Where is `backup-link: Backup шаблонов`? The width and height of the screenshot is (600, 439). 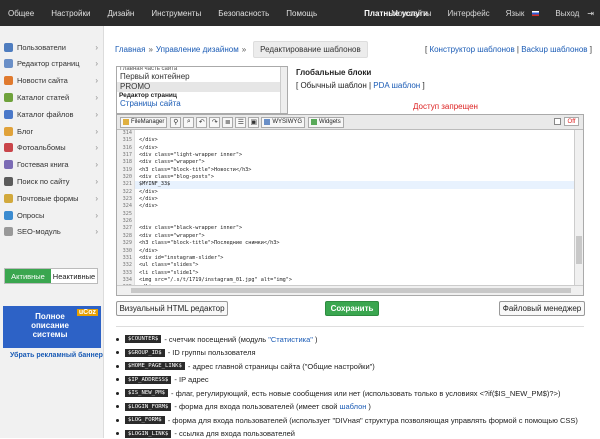
backup-link: Backup шаблонов is located at coordinates (554, 49).